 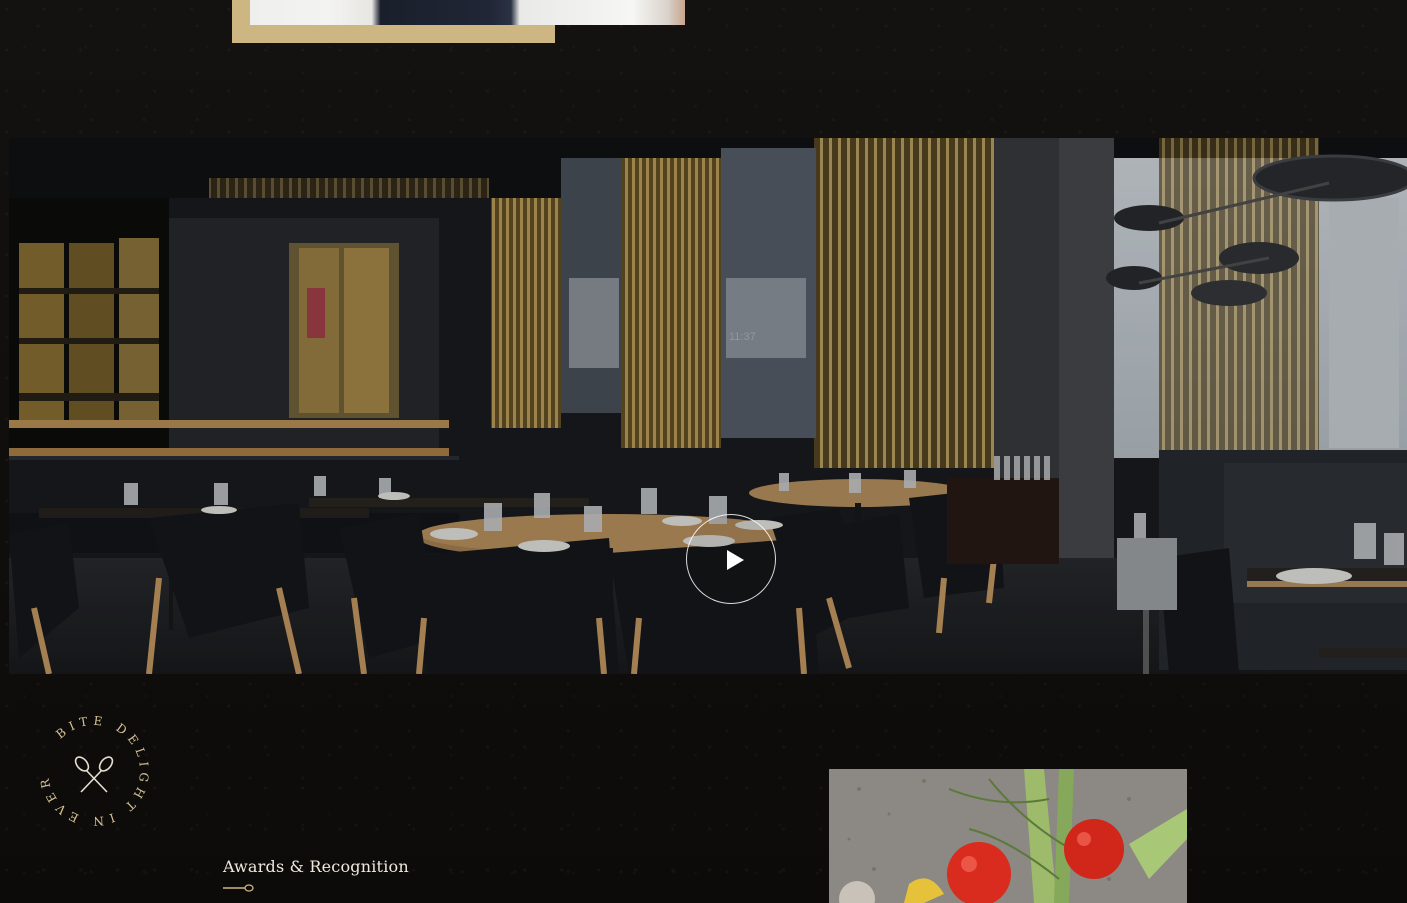 I want to click on tomato-rosemary-image, so click(x=1008, y=836).